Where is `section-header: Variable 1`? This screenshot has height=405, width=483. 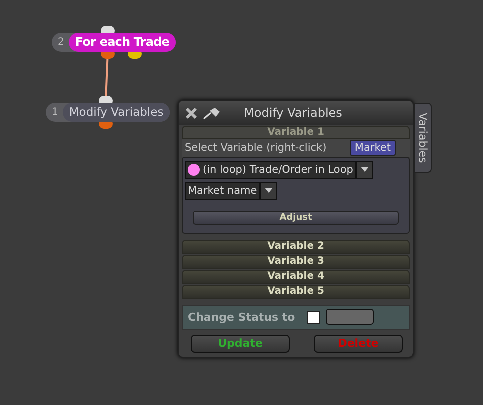 section-header: Variable 1 is located at coordinates (296, 133).